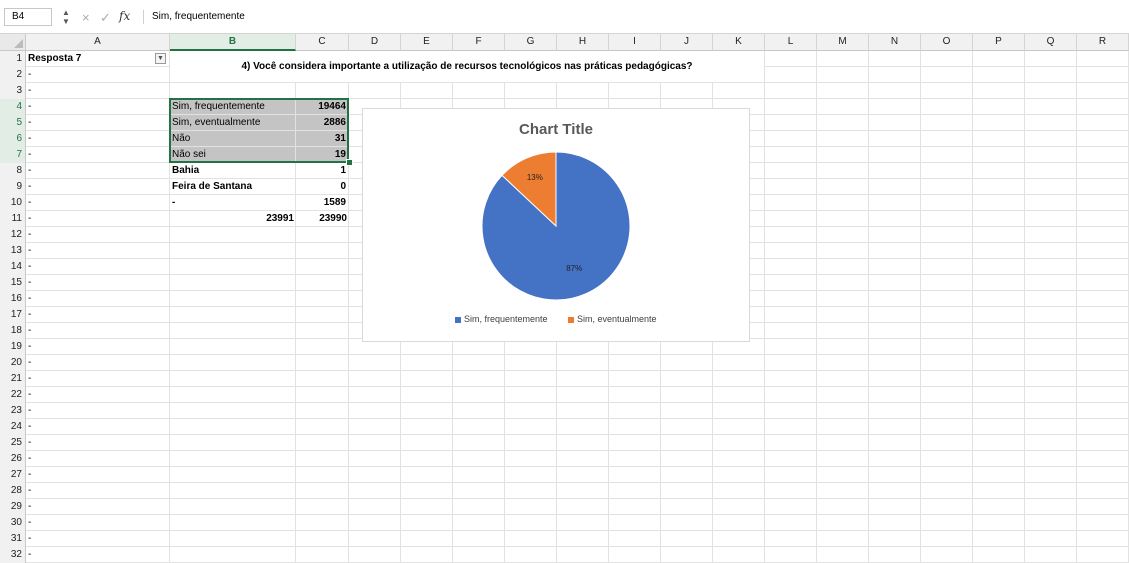 The image size is (1129, 563). What do you see at coordinates (66, 17) in the screenshot?
I see `name-box-stepper-icon: ▲ ▼` at bounding box center [66, 17].